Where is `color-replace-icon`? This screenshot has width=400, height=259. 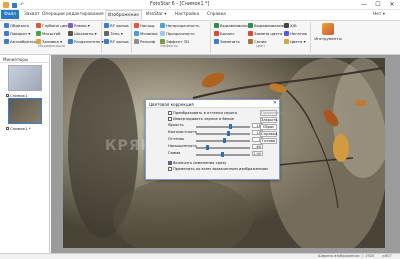
color-replace-icon is located at coordinates (250, 33).